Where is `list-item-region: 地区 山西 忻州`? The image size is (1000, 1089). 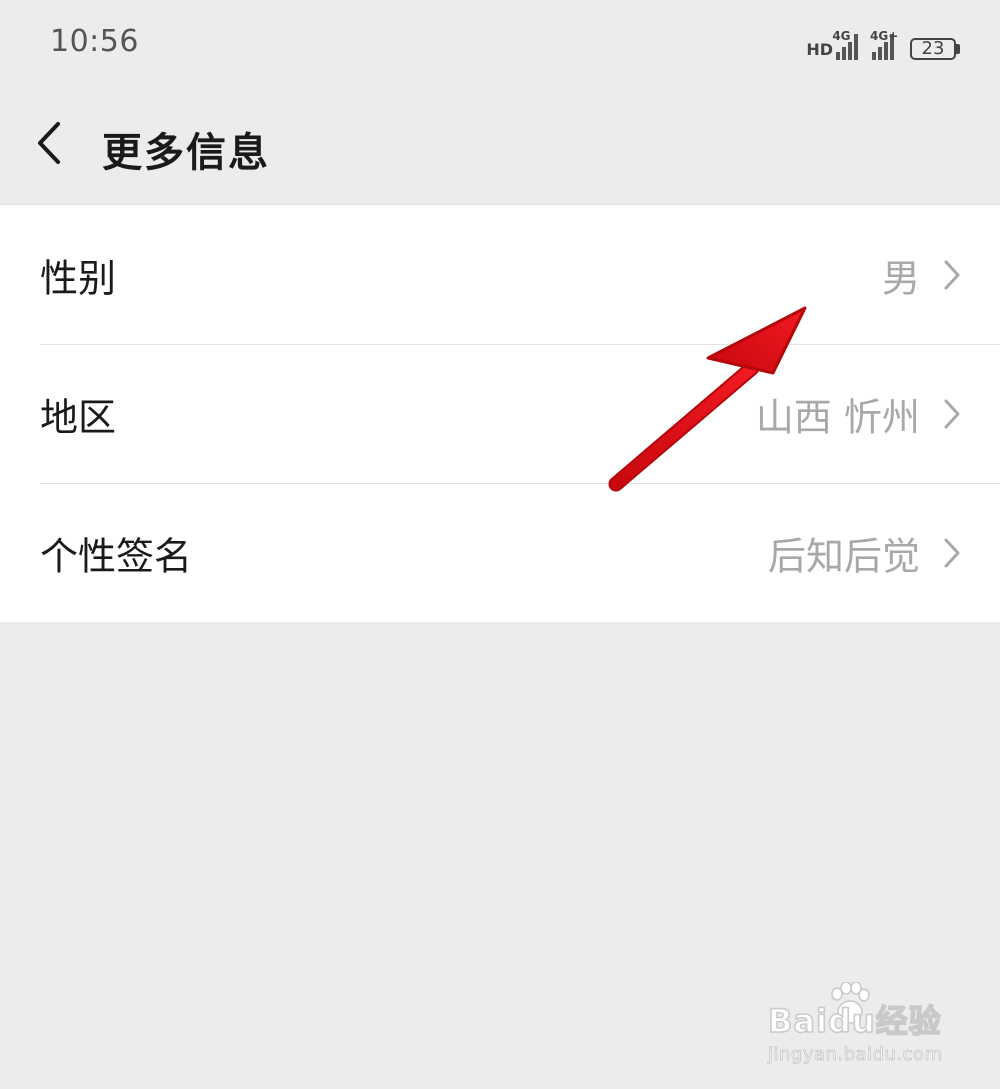 list-item-region: 地区 山西 忻州 is located at coordinates (500, 413).